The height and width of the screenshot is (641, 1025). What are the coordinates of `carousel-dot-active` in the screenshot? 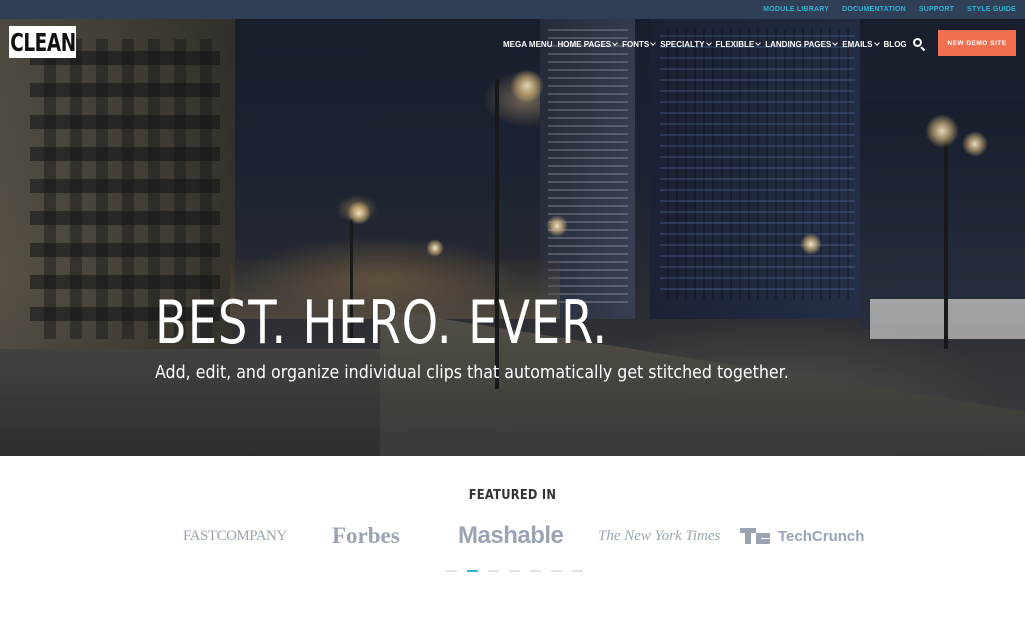 It's located at (472, 571).